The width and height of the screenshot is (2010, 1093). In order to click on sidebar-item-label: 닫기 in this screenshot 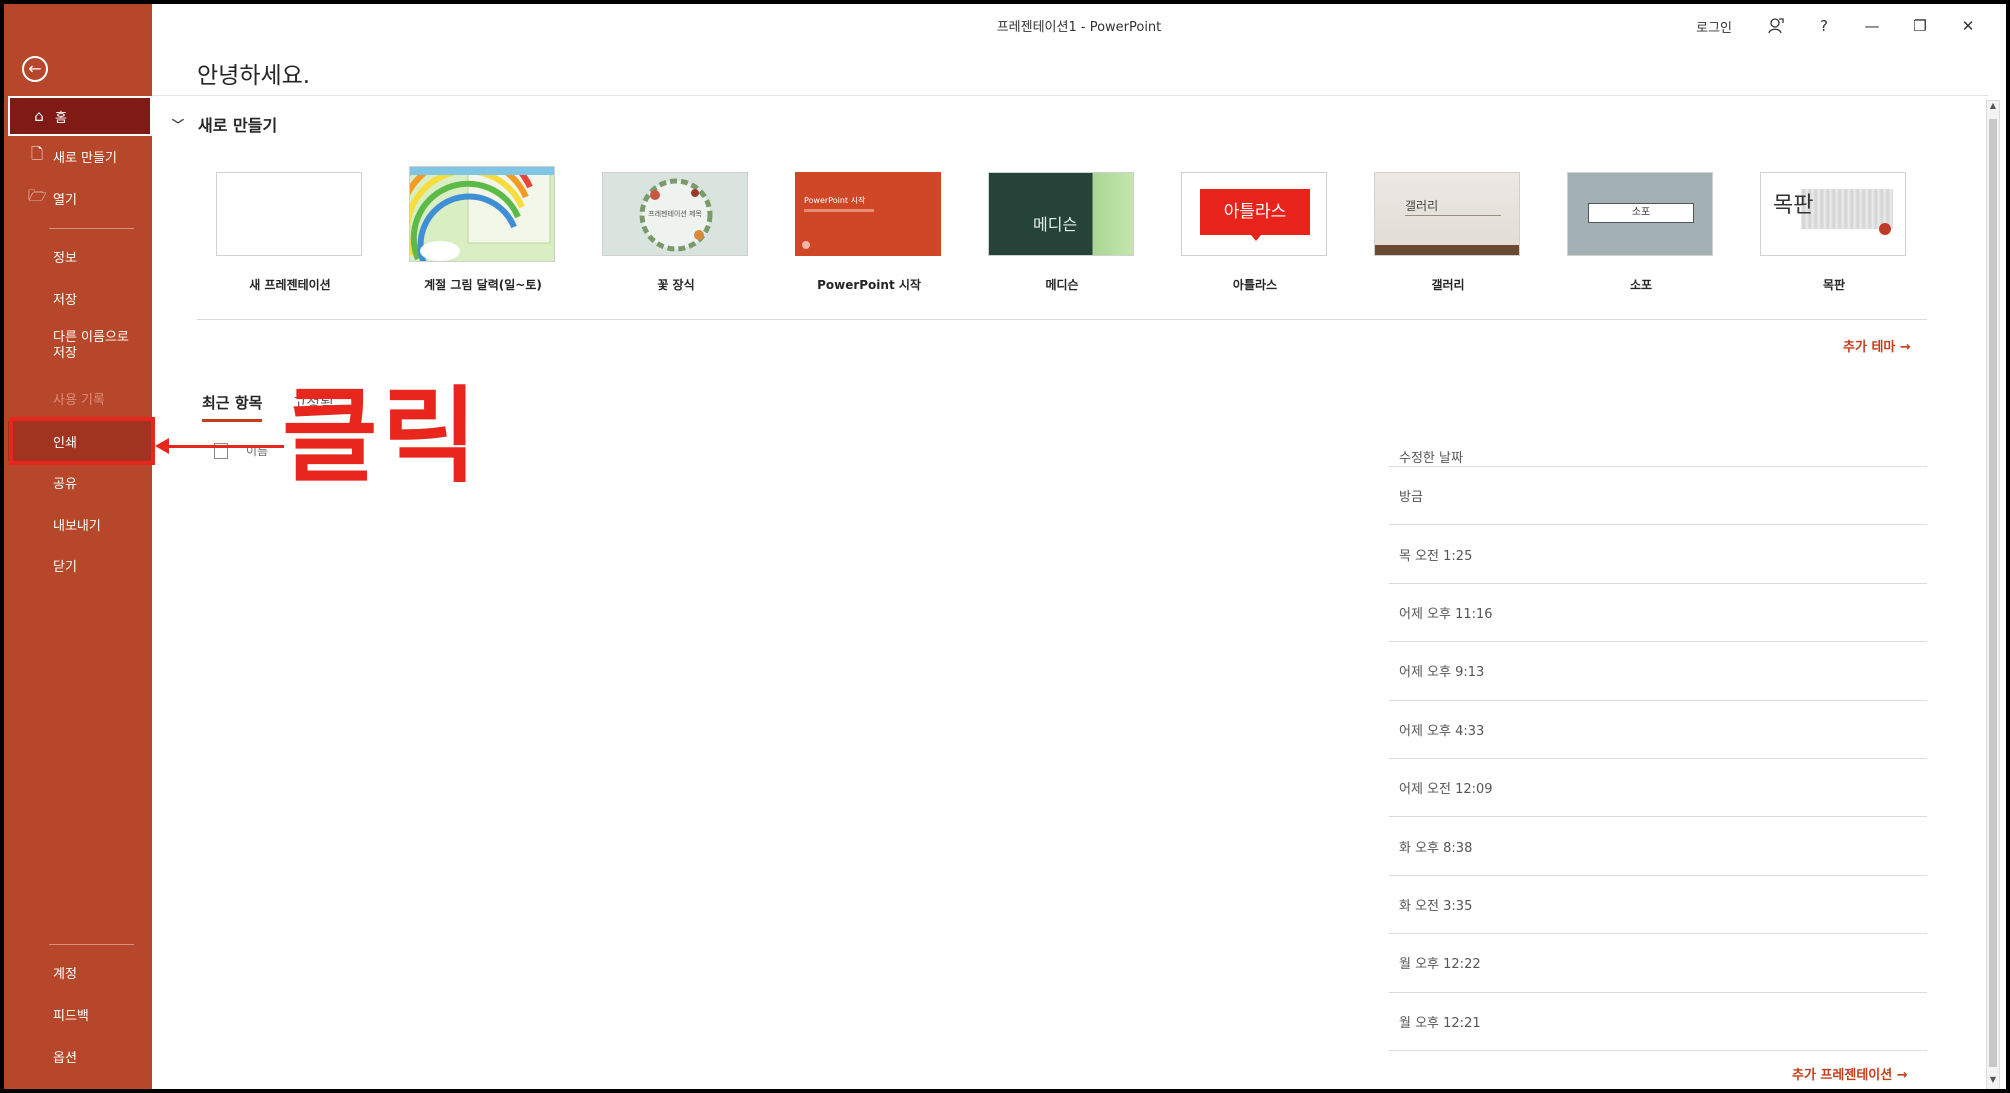, I will do `click(65, 567)`.